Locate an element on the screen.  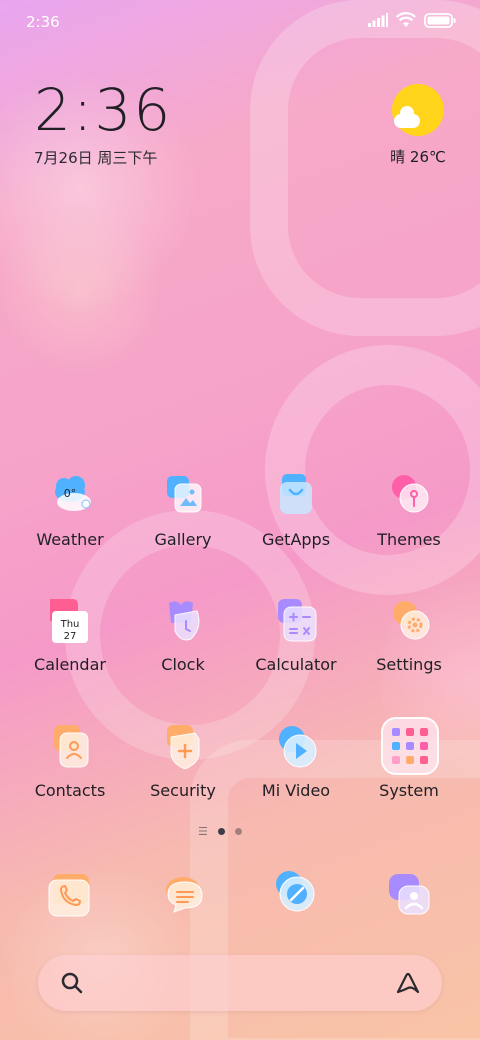
status-time: 2:36 is located at coordinates (43, 22).